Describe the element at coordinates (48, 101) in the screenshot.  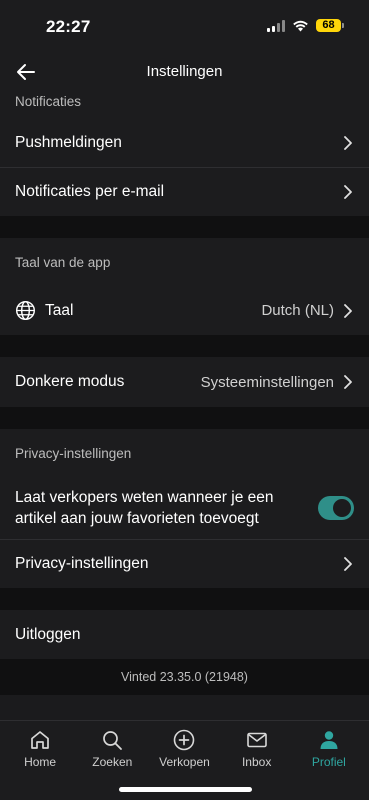
I see `section-header-notifications: Notificaties` at that location.